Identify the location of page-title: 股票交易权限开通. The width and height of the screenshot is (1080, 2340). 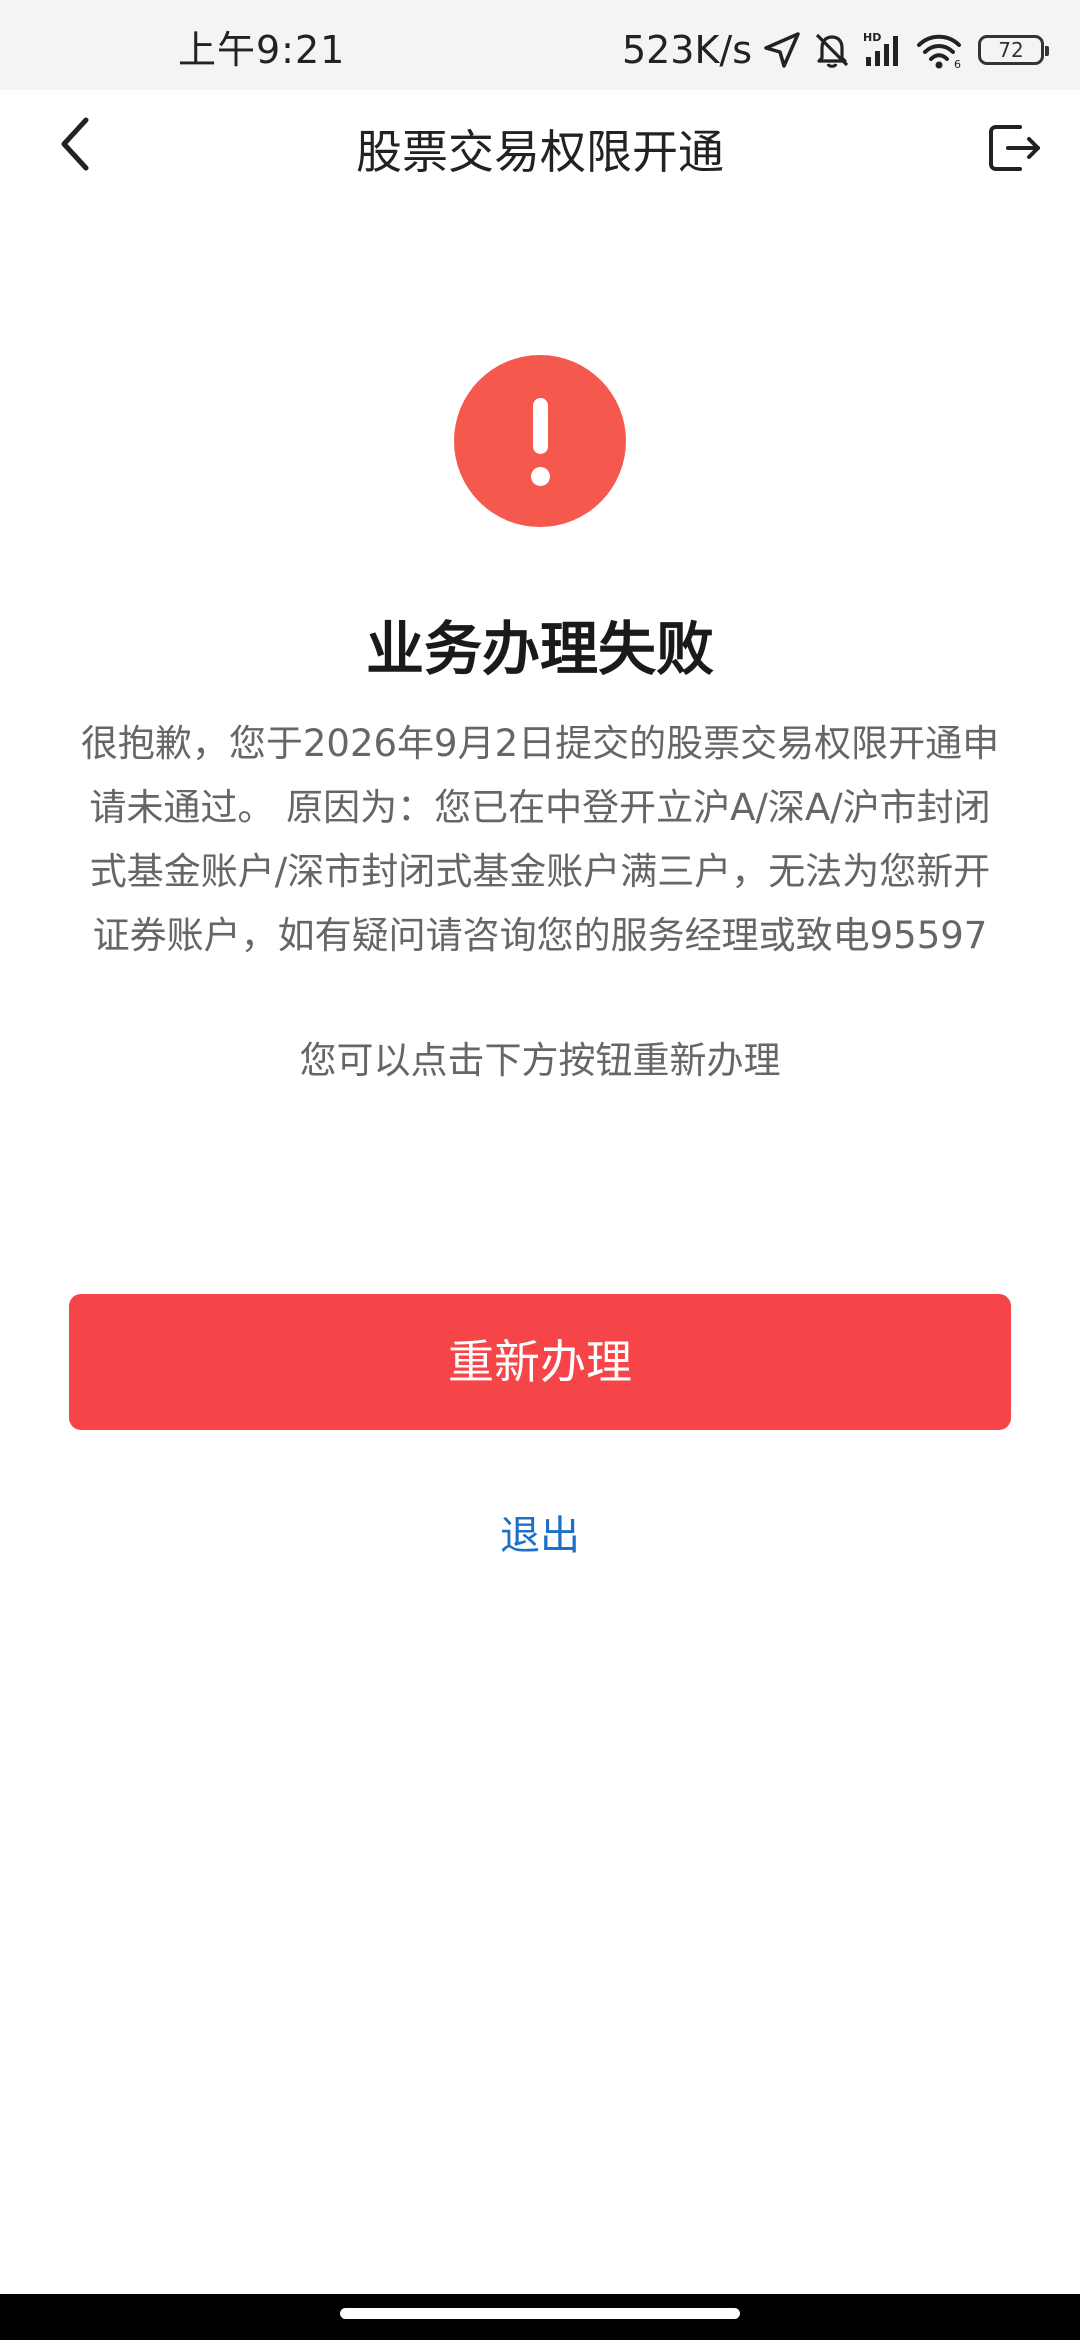
(540, 152).